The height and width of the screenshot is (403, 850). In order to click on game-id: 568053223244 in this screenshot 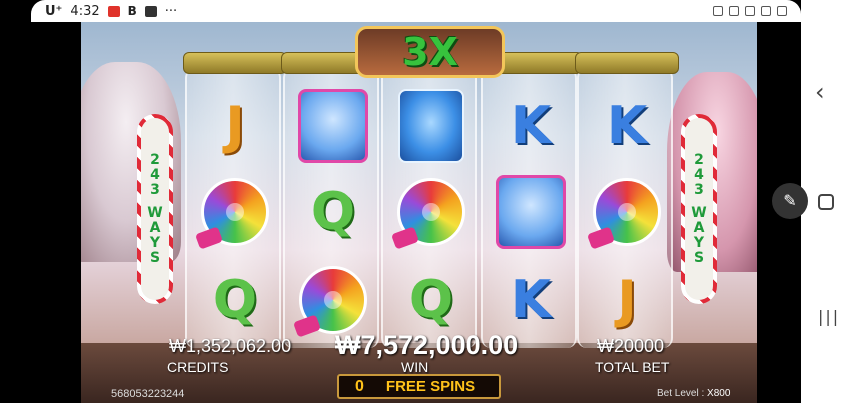, I will do `click(148, 394)`.